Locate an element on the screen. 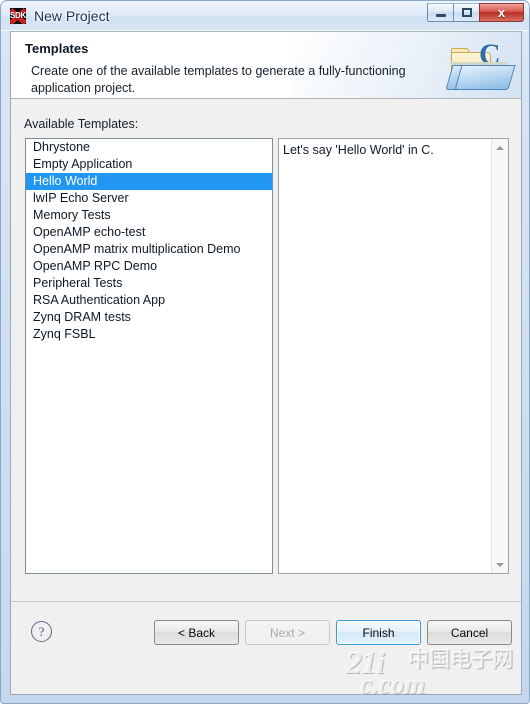  list-item: OpenAMP echo-test is located at coordinates (149, 232).